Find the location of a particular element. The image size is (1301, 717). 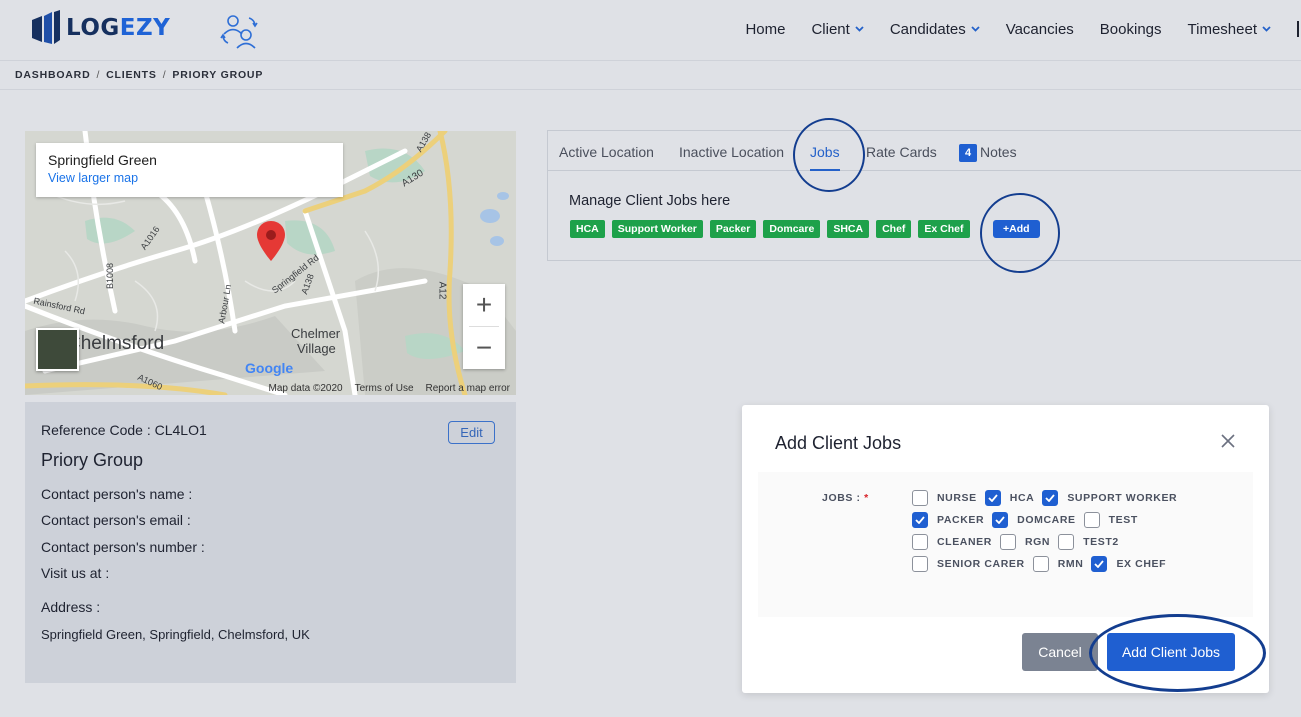

logo-mark-icon is located at coordinates (46, 27).